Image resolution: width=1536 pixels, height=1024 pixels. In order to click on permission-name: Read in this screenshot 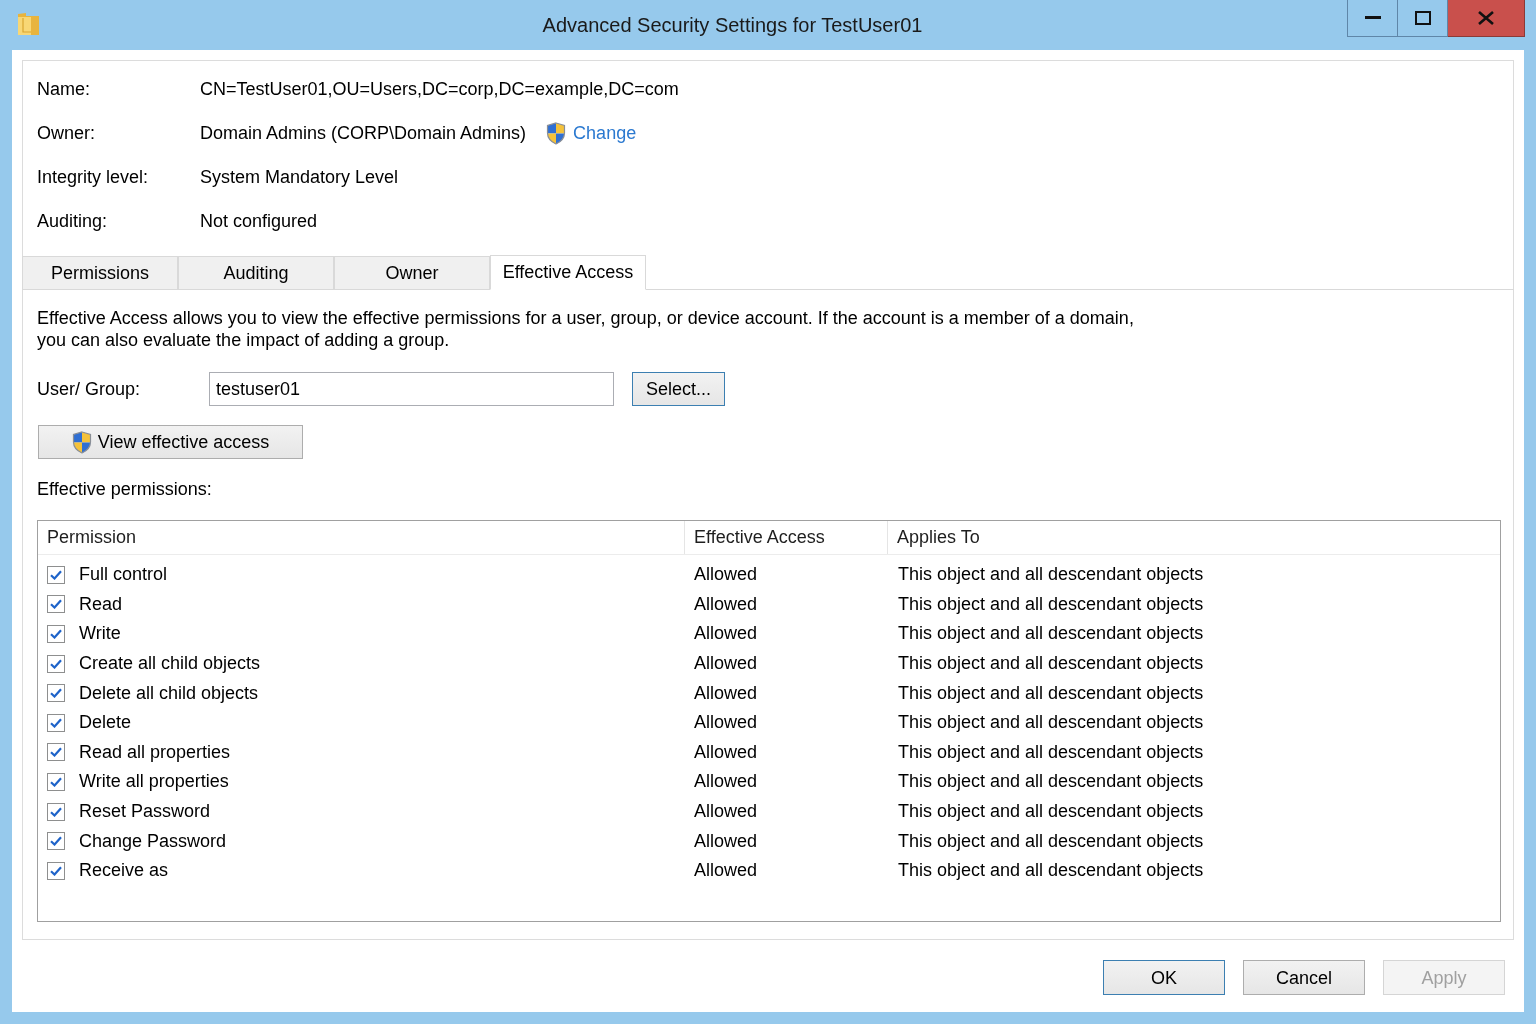, I will do `click(101, 604)`.